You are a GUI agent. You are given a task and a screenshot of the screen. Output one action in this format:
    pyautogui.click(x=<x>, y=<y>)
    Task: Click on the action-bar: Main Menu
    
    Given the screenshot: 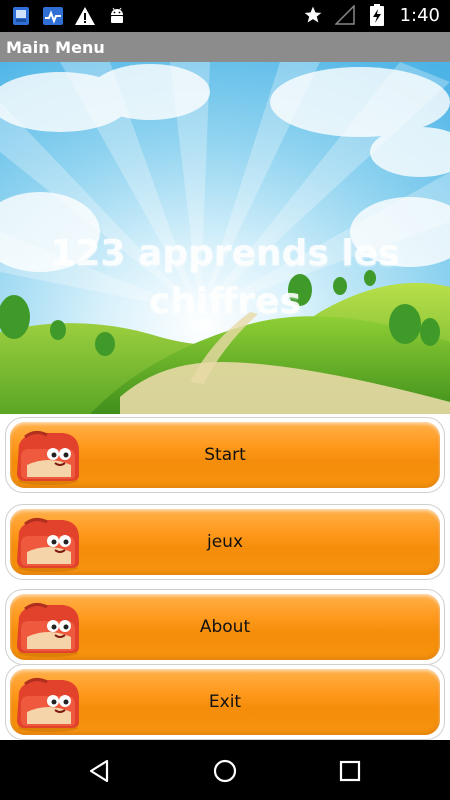 What is the action you would take?
    pyautogui.click(x=225, y=47)
    